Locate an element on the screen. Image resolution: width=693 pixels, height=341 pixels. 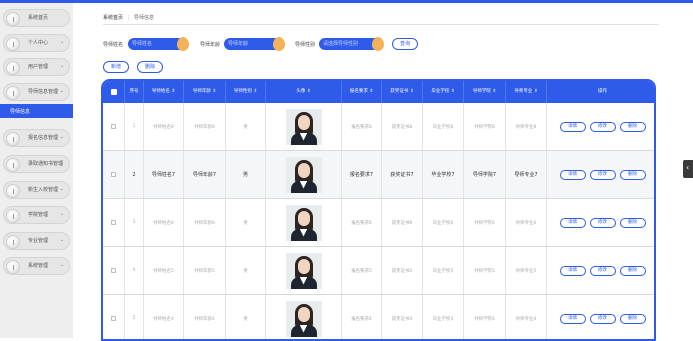
sidebar-item-home: 系统首页 is located at coordinates (36, 18).